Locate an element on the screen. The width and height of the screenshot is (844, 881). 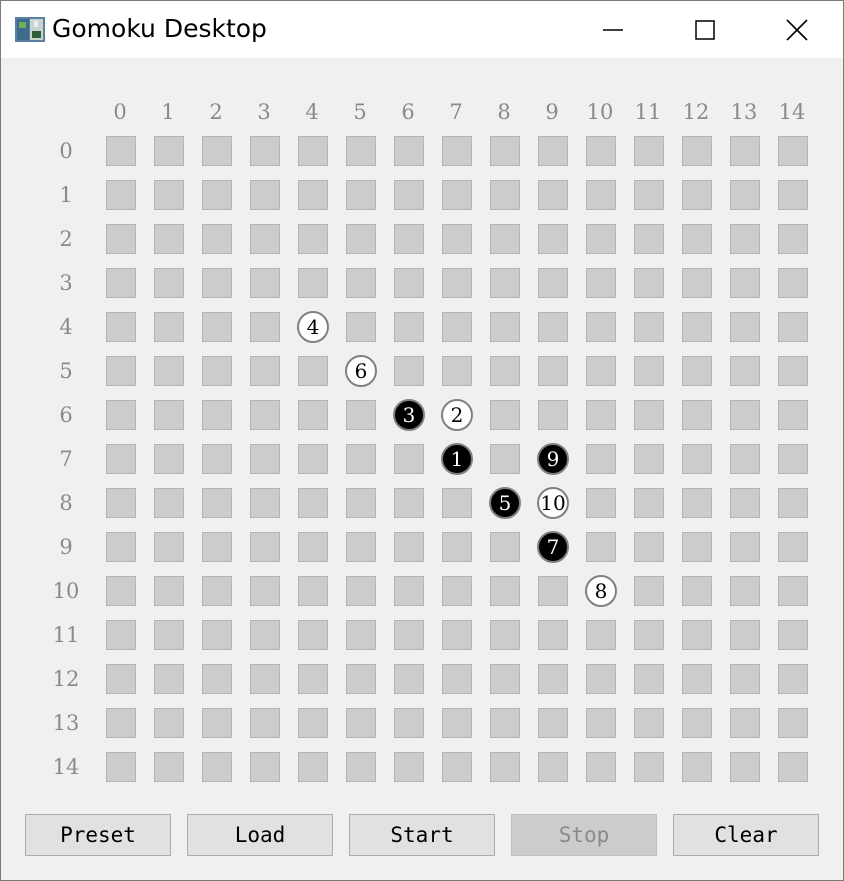
black-stone: 5 is located at coordinates (505, 503).